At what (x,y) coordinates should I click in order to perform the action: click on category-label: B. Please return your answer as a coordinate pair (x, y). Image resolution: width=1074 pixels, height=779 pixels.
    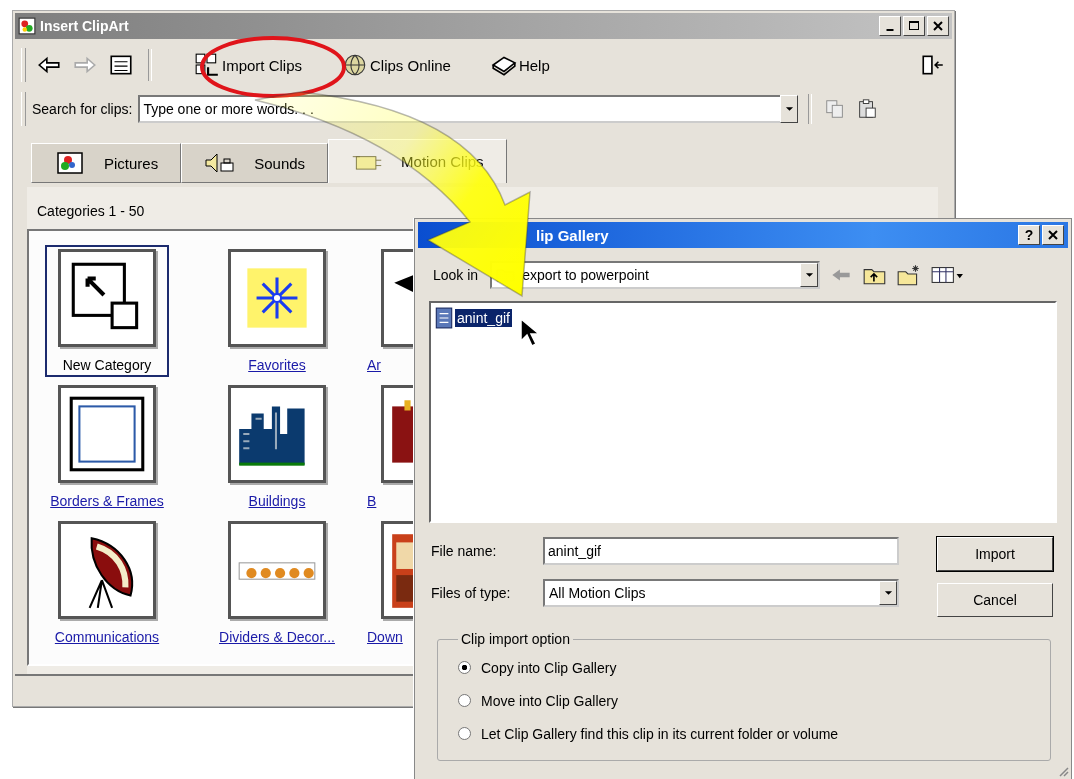
    Looking at the image, I should click on (372, 501).